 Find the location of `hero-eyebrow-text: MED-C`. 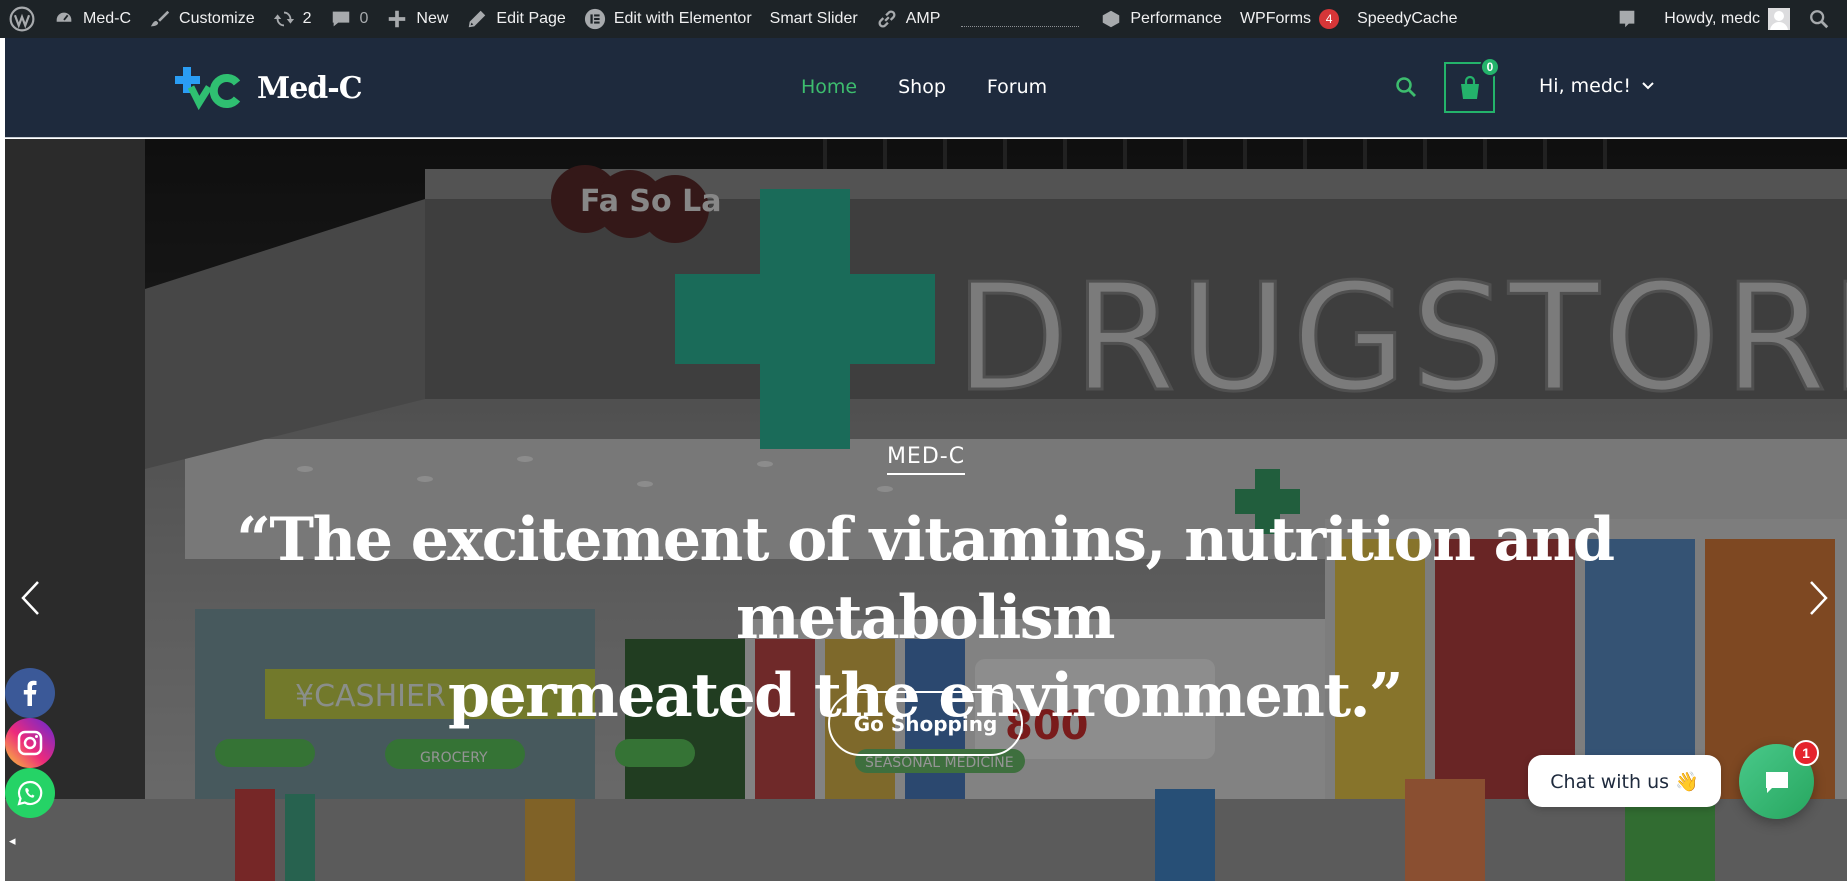

hero-eyebrow-text: MED-C is located at coordinates (926, 459).